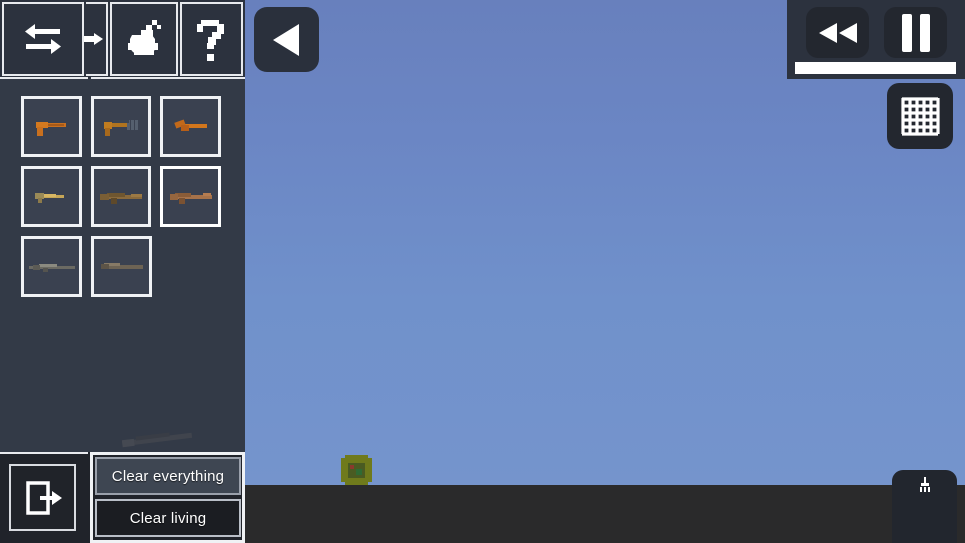 This screenshot has width=965, height=543. I want to click on tab-help, so click(211, 39).